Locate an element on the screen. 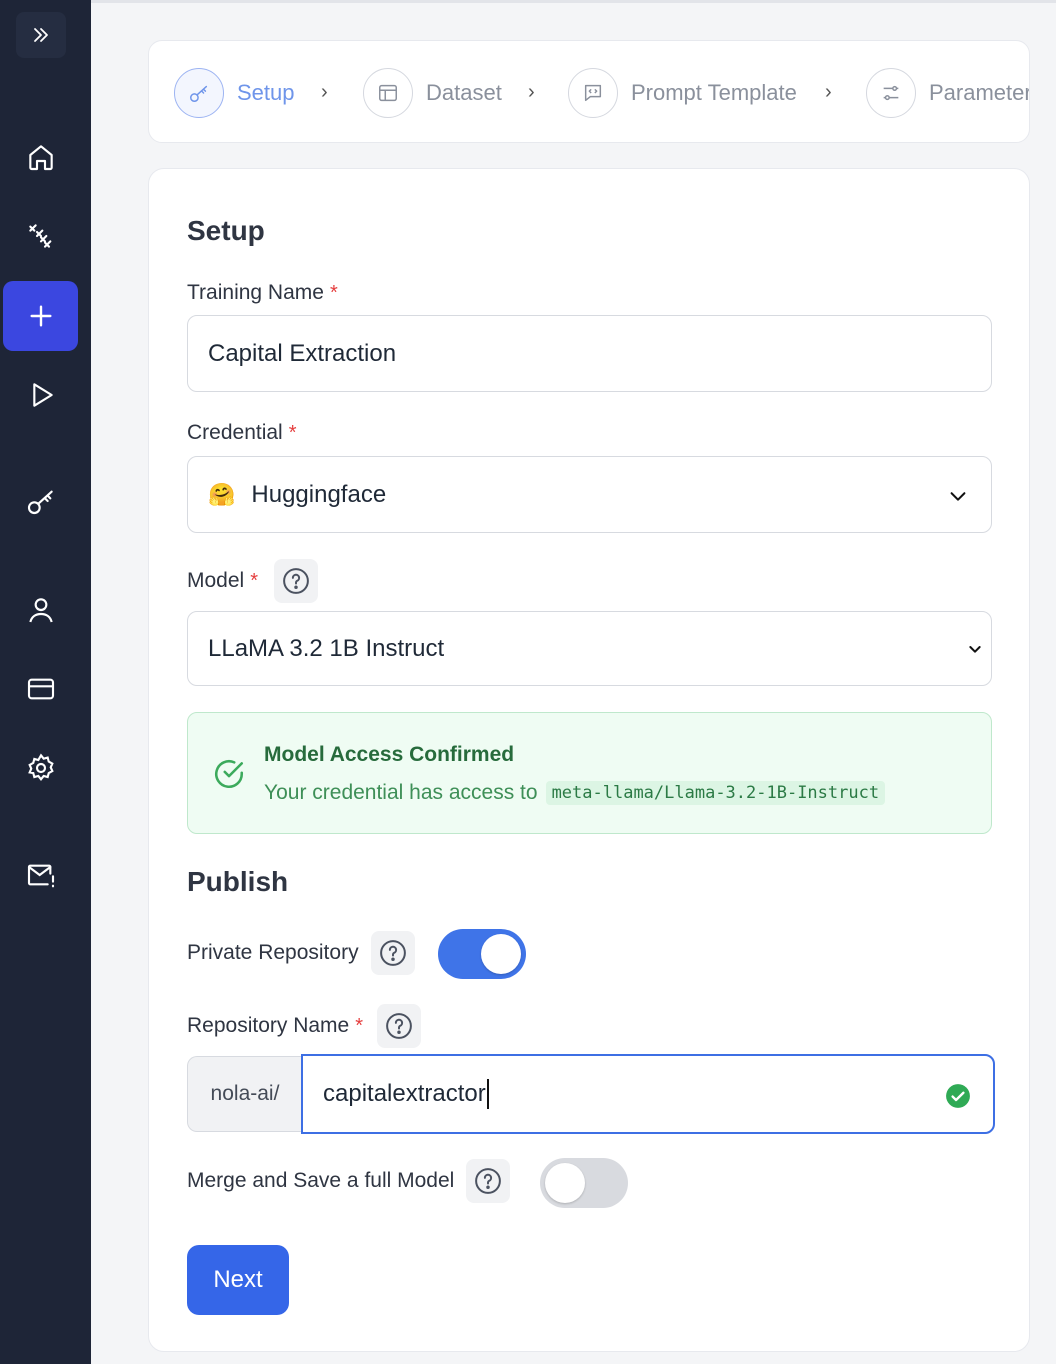 The width and height of the screenshot is (1056, 1364). top-border is located at coordinates (573, 1).